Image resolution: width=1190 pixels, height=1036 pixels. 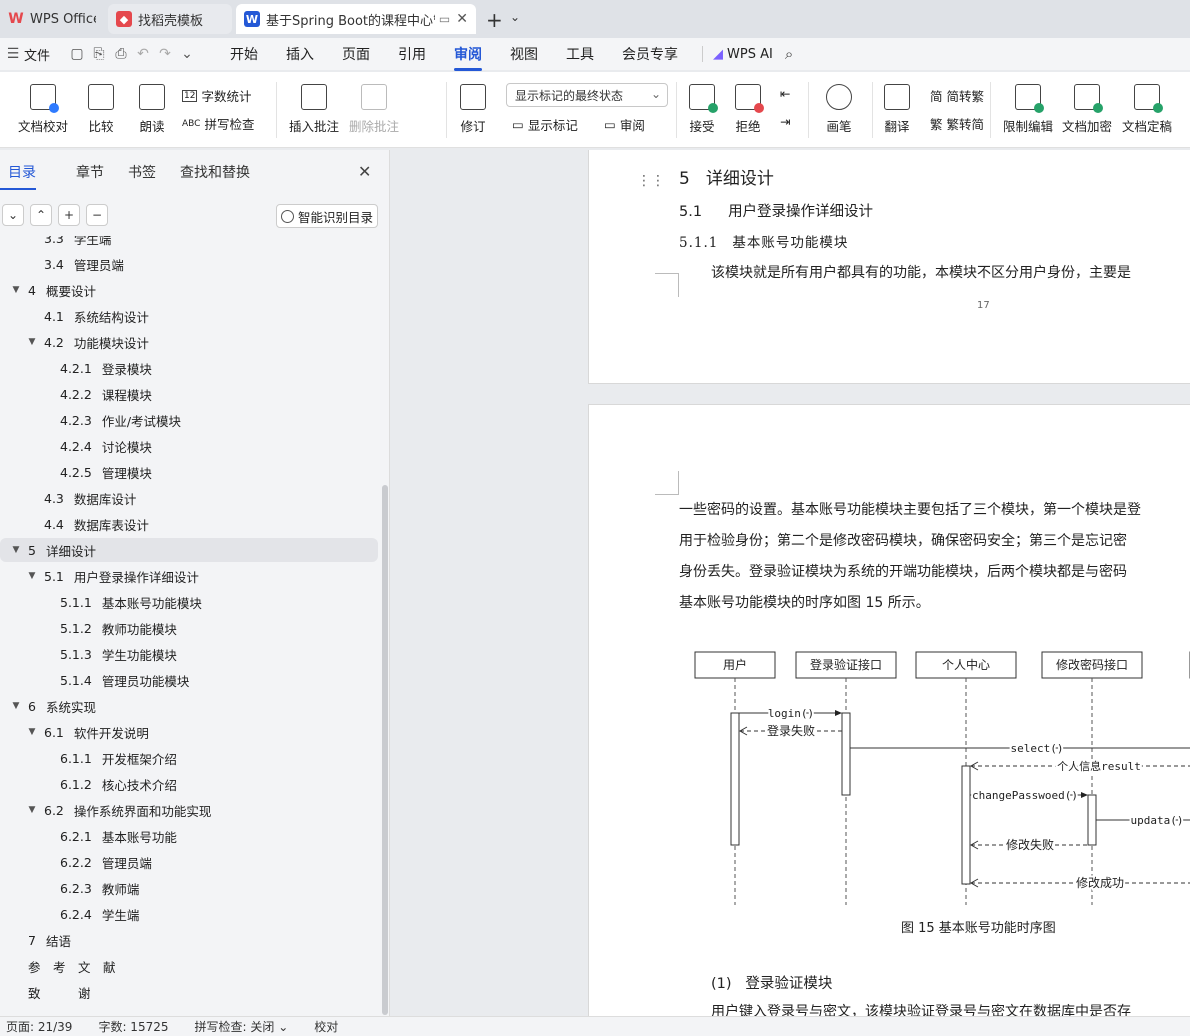 I want to click on word-count-status: 字数: 15725, so click(x=130, y=1026).